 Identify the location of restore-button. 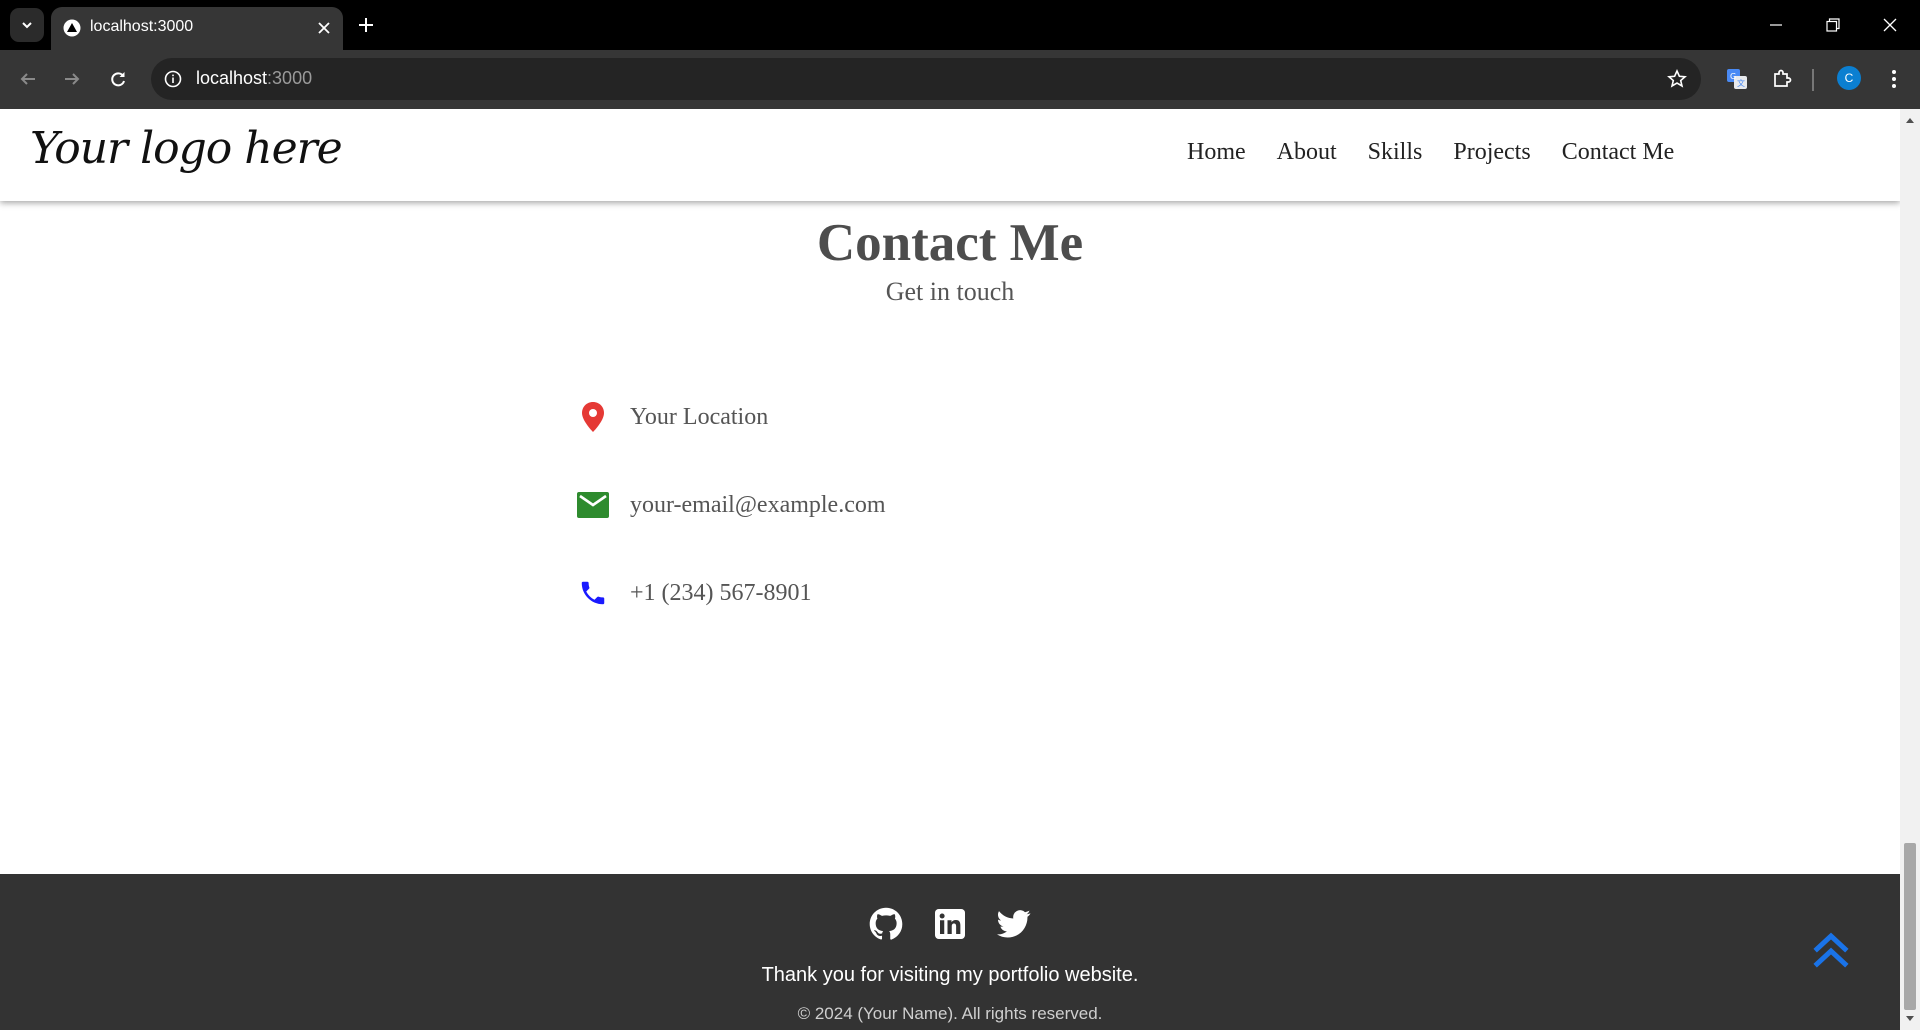
(1833, 25).